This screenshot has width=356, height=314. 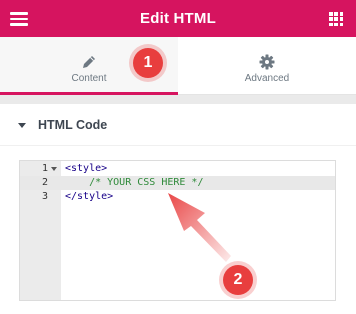 I want to click on pencil-icon, so click(x=89, y=62).